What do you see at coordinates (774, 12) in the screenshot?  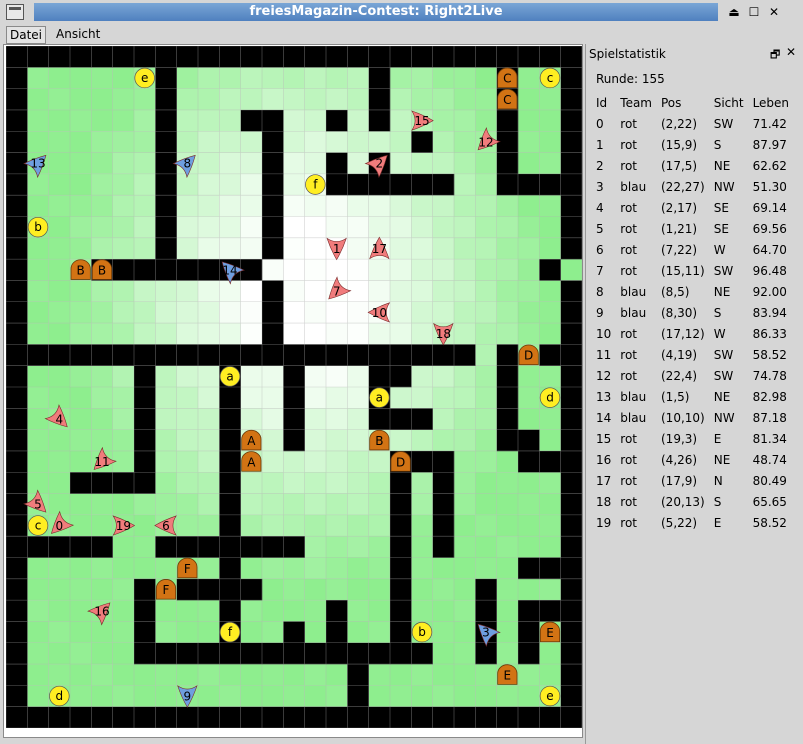 I see `close-icon: ✕` at bounding box center [774, 12].